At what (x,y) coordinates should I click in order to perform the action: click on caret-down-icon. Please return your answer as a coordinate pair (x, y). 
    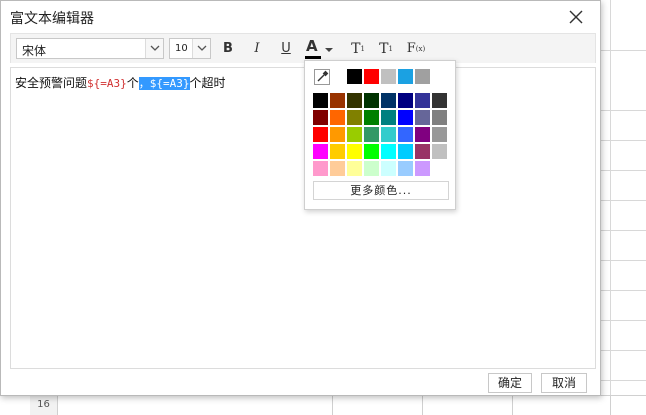
    Looking at the image, I should click on (329, 50).